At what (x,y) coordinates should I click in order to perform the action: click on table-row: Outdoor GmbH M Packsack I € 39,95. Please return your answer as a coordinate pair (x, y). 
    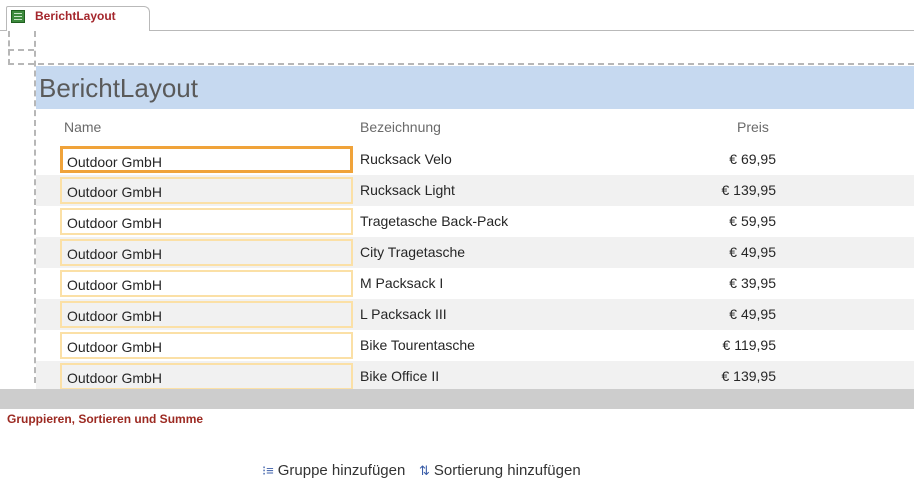
    Looking at the image, I should click on (475, 283).